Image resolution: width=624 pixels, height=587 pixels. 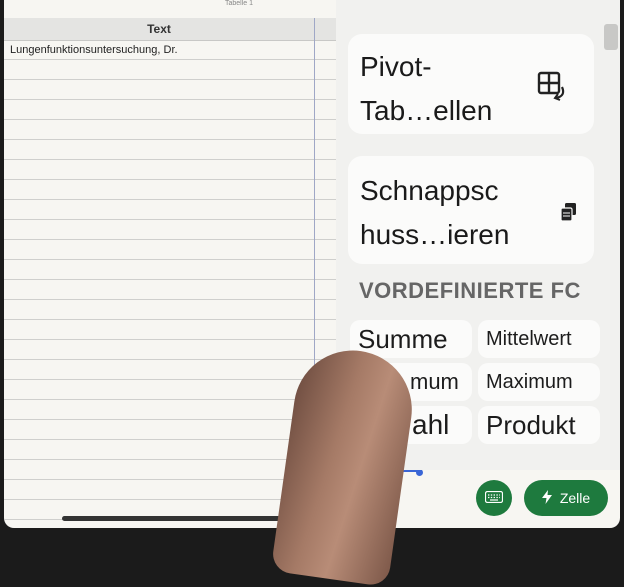 What do you see at coordinates (435, 234) in the screenshot?
I see `snapshot-label-2: huss…ieren` at bounding box center [435, 234].